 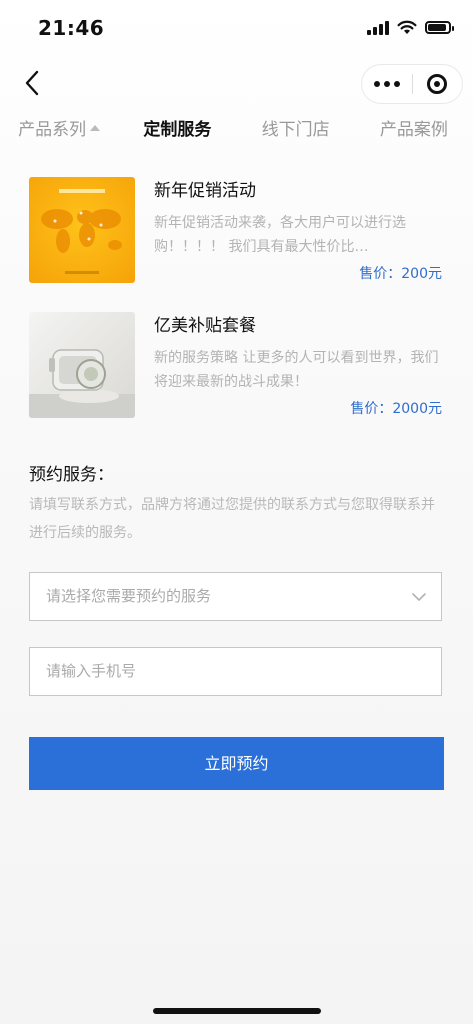 What do you see at coordinates (419, 597) in the screenshot?
I see `chevron-down-icon` at bounding box center [419, 597].